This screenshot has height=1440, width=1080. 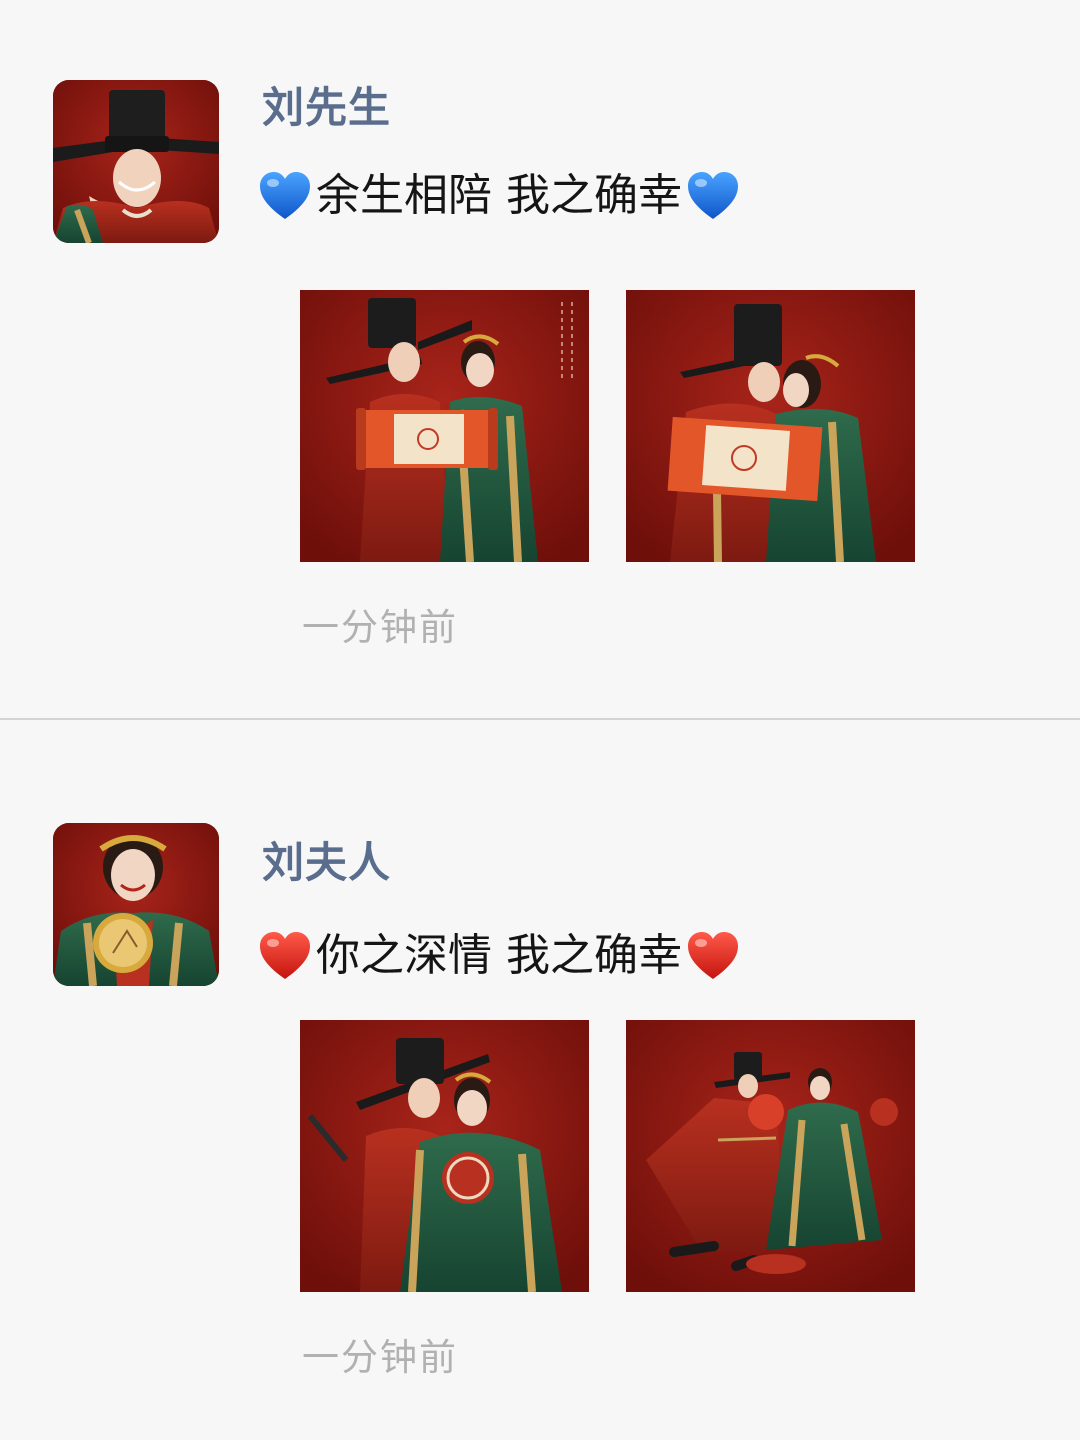 What do you see at coordinates (326, 108) in the screenshot?
I see `author-name: 刘先生` at bounding box center [326, 108].